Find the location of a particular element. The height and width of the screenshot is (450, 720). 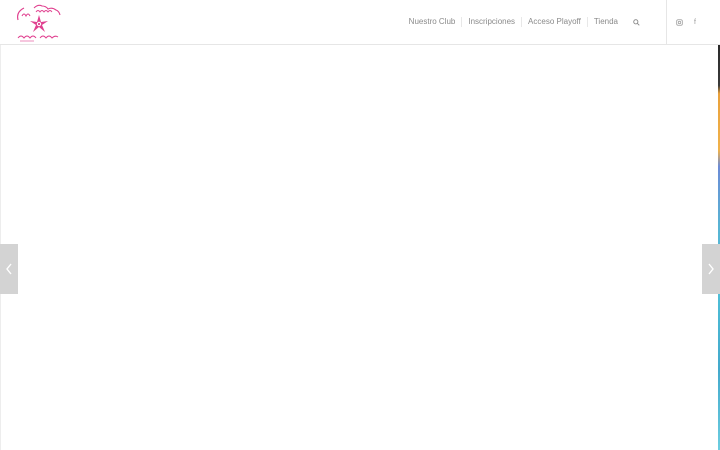

social-divider is located at coordinates (666, 22).